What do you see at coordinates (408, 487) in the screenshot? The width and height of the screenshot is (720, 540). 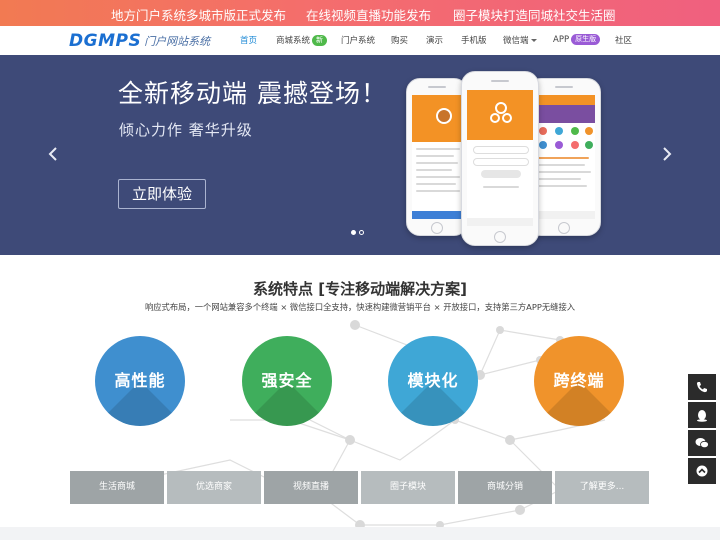 I see `tab-circle-module: 圈子模块` at bounding box center [408, 487].